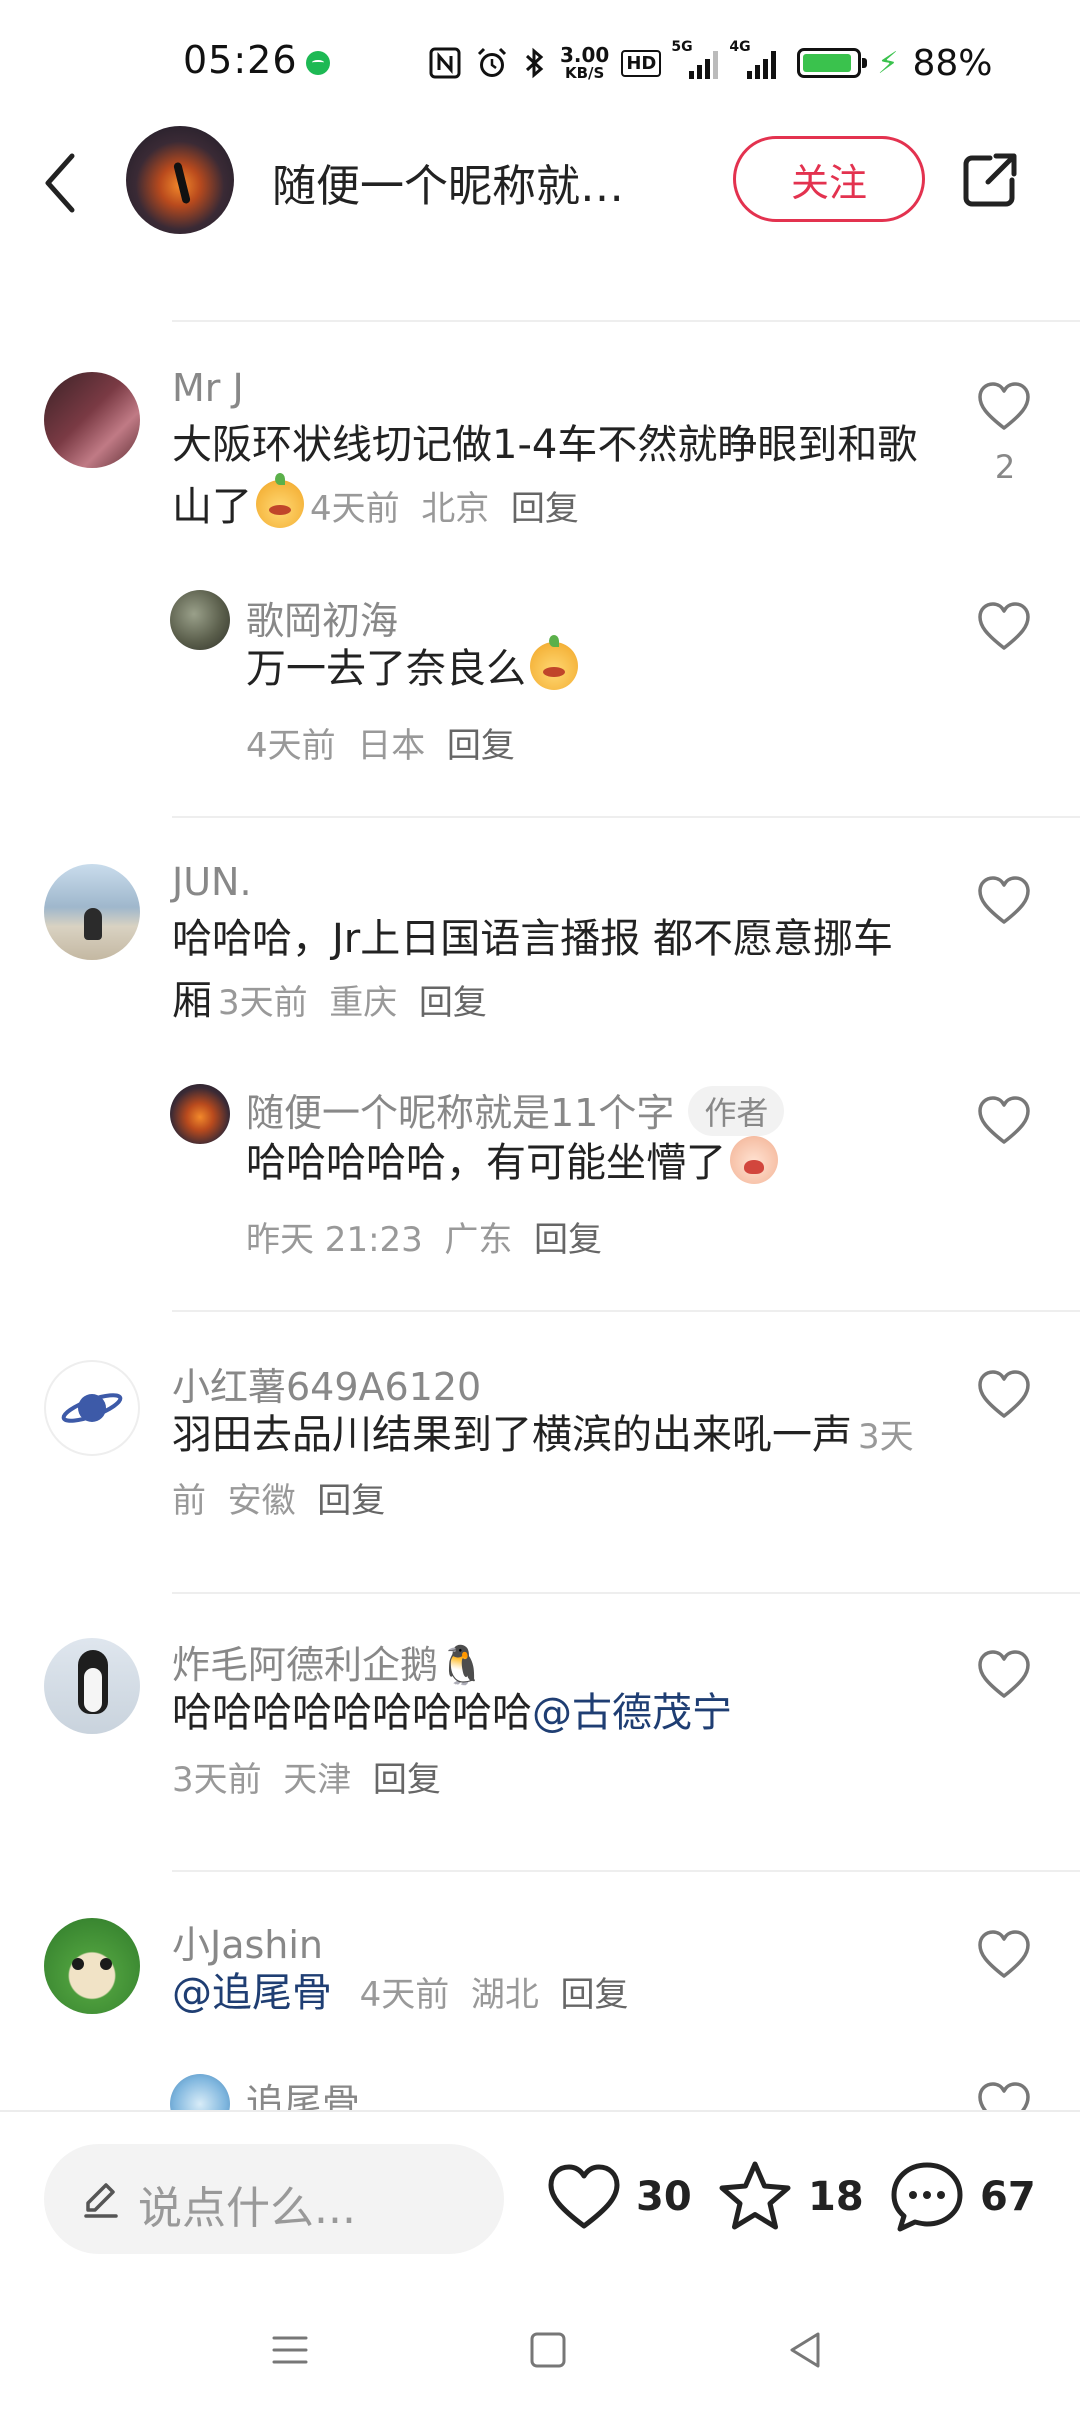 This screenshot has width=1080, height=2412. I want to click on post-header: 随便一个昵称就… 关注, so click(540, 191).